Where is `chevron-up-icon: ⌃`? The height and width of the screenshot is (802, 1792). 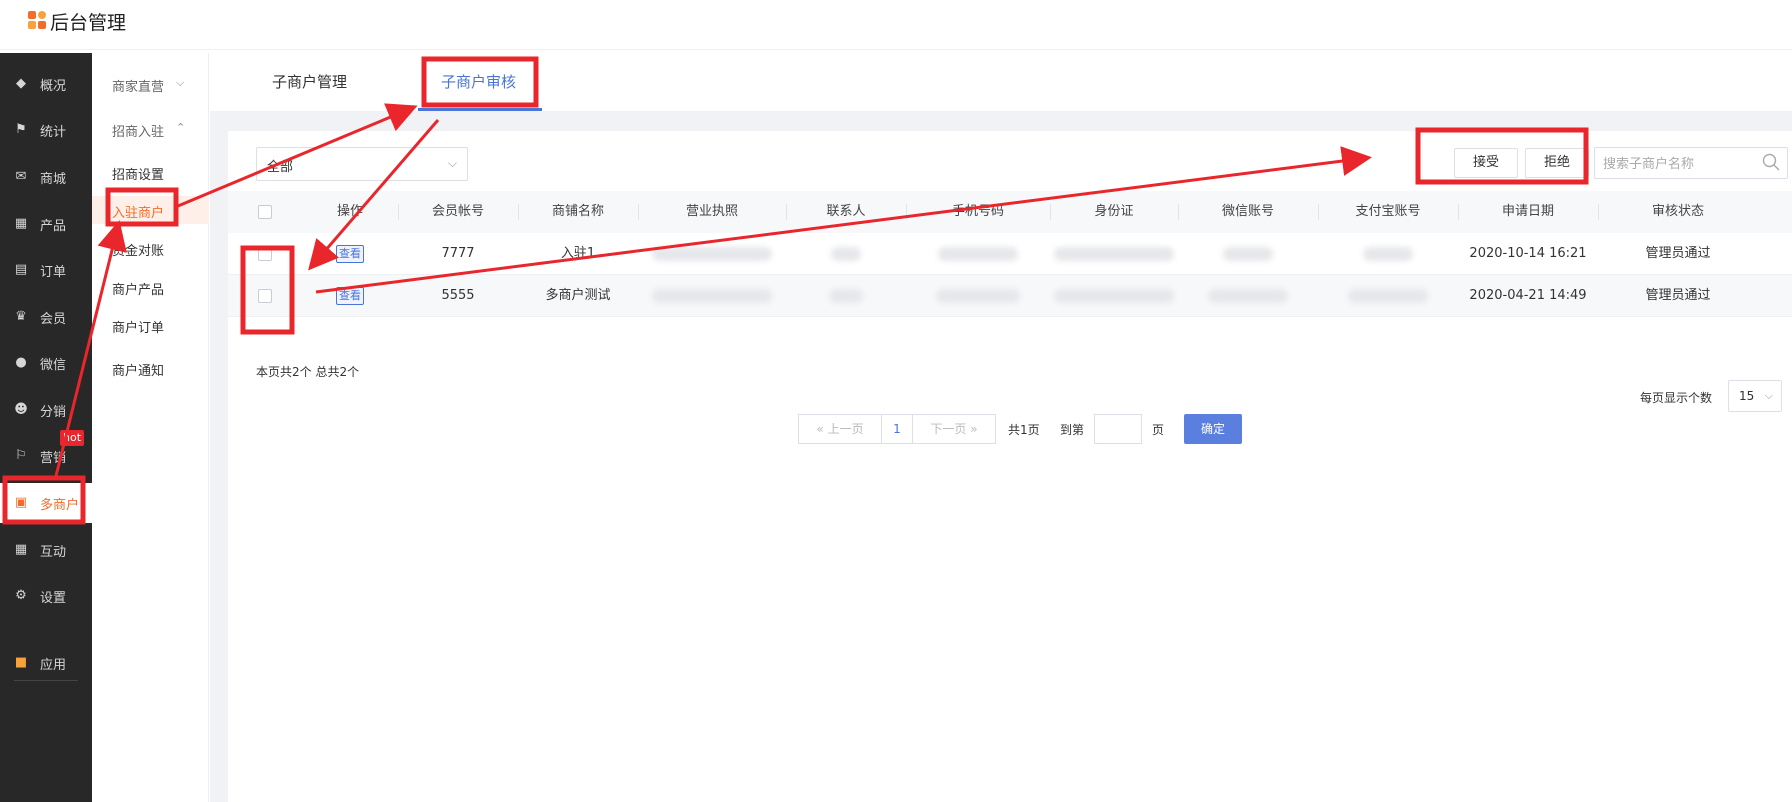 chevron-up-icon: ⌃ is located at coordinates (181, 127).